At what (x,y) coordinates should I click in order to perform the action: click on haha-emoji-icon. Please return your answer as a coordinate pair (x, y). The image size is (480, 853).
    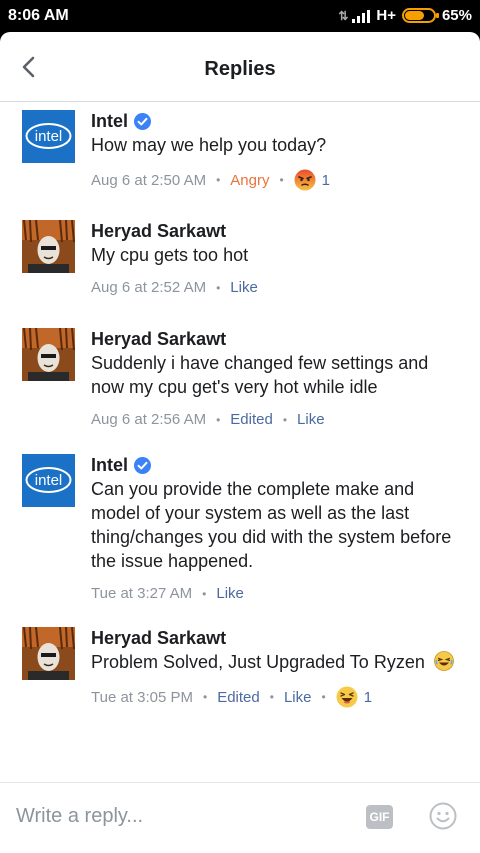
    Looking at the image, I should click on (347, 697).